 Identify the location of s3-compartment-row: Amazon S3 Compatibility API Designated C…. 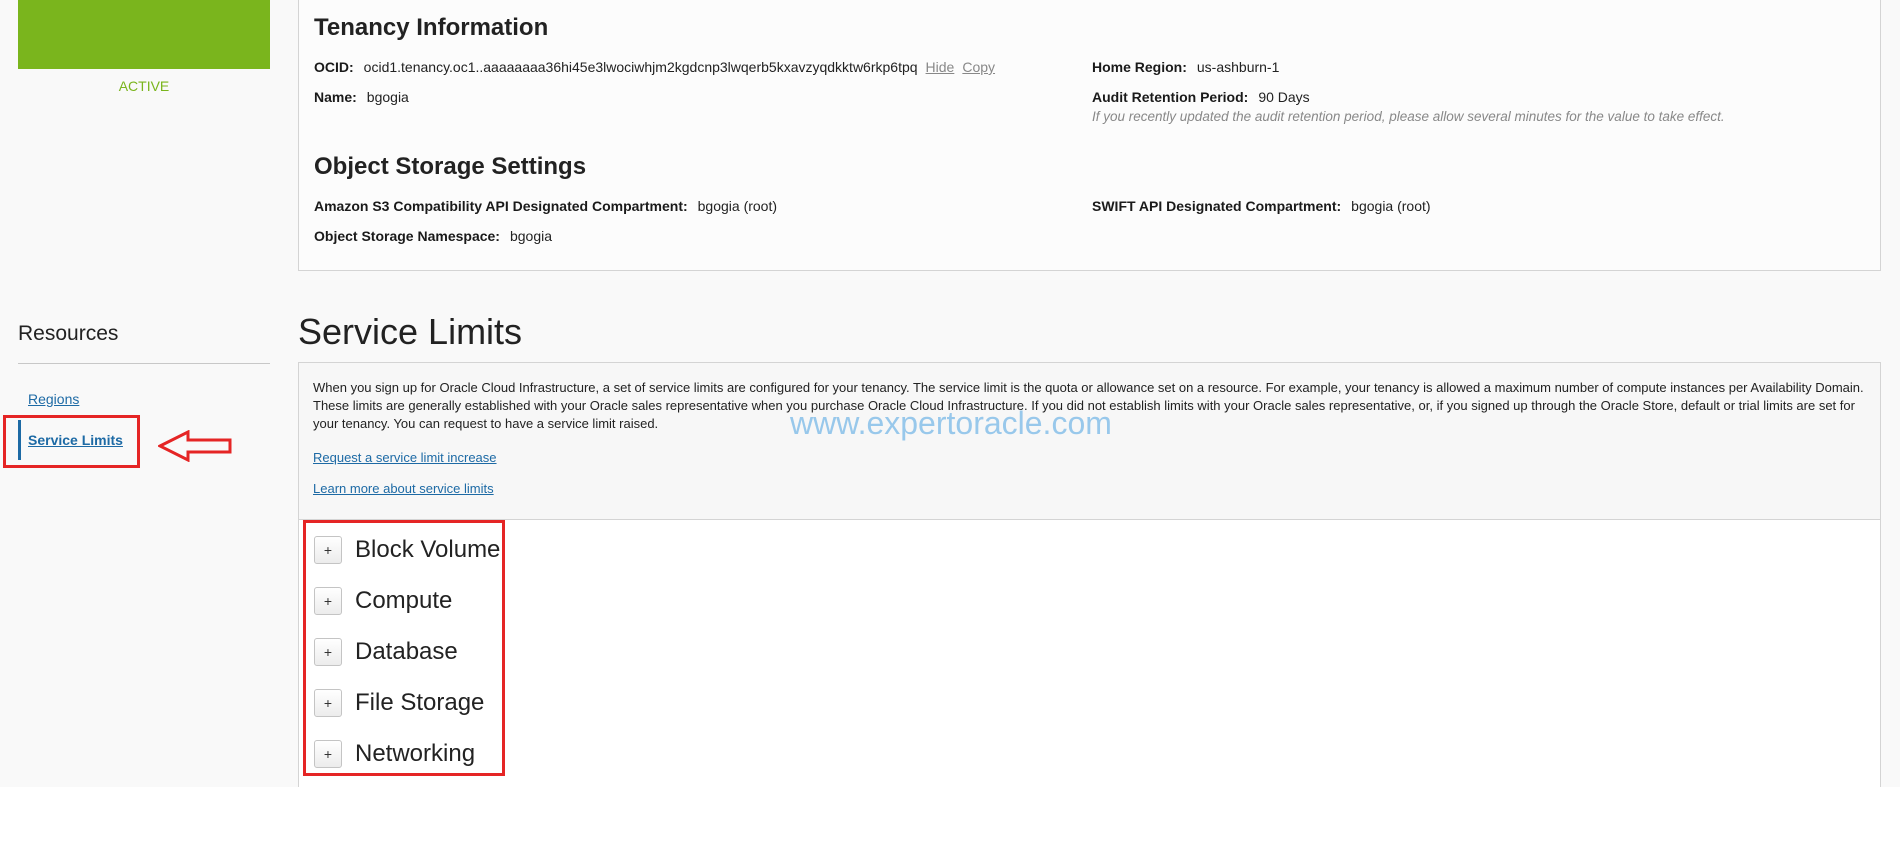
(545, 206).